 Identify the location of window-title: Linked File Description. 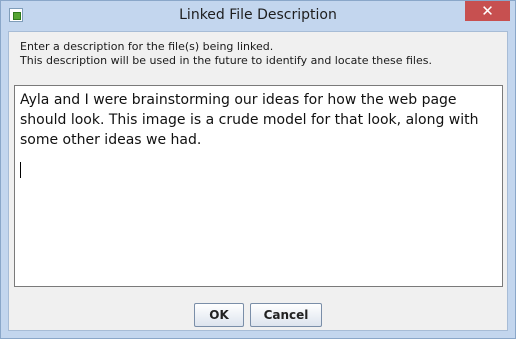
(258, 15).